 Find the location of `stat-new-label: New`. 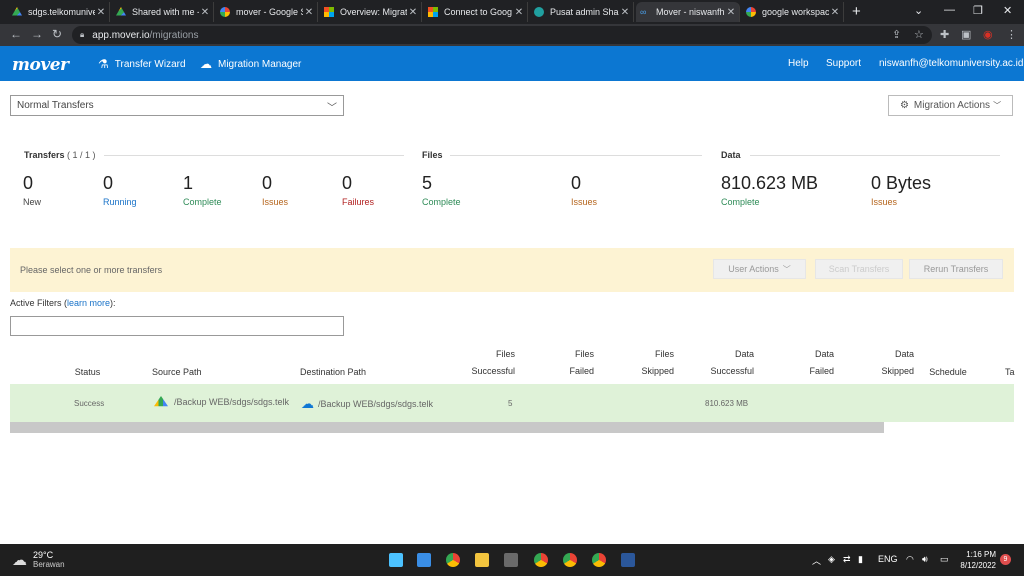

stat-new-label: New is located at coordinates (32, 202).